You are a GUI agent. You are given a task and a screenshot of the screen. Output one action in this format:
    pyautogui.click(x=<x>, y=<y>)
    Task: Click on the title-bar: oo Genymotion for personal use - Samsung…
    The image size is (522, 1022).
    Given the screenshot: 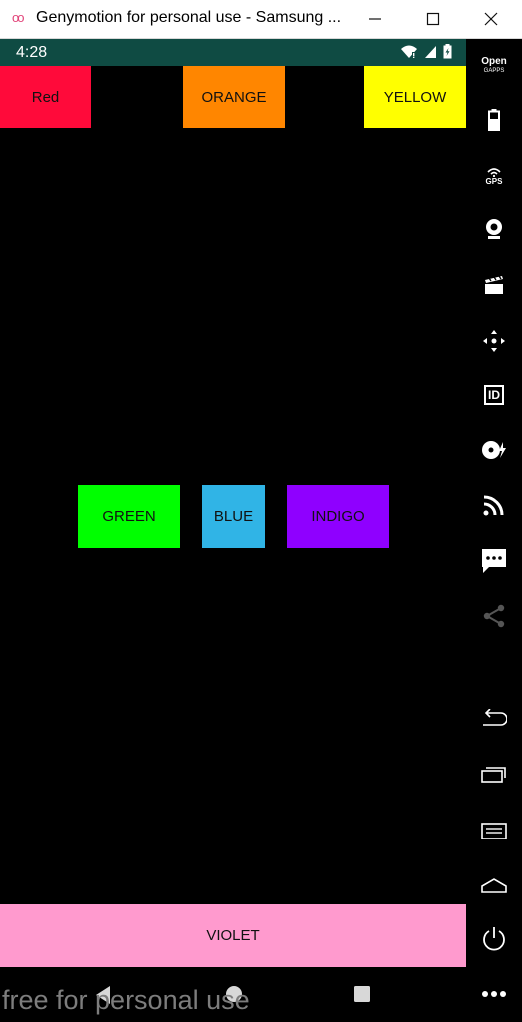 What is the action you would take?
    pyautogui.click(x=261, y=19)
    